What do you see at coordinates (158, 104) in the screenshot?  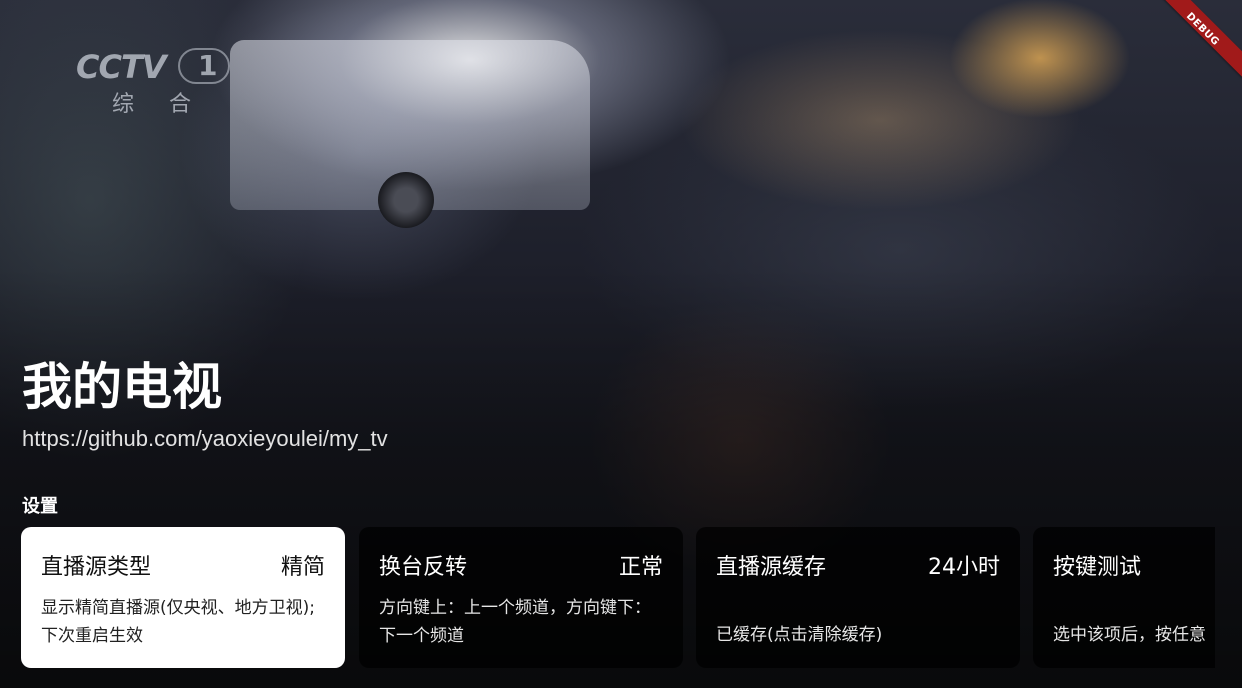 I see `channel-logo-subtitle: 综 合` at bounding box center [158, 104].